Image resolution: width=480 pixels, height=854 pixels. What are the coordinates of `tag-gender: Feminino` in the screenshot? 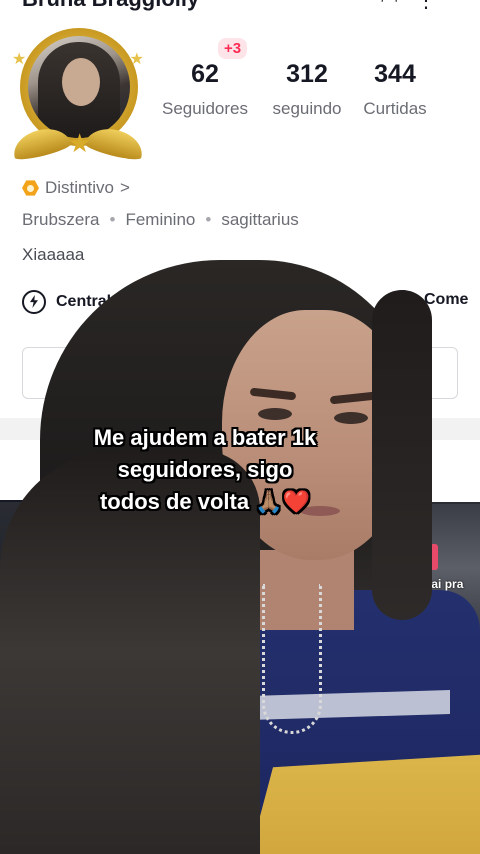 It's located at (160, 219).